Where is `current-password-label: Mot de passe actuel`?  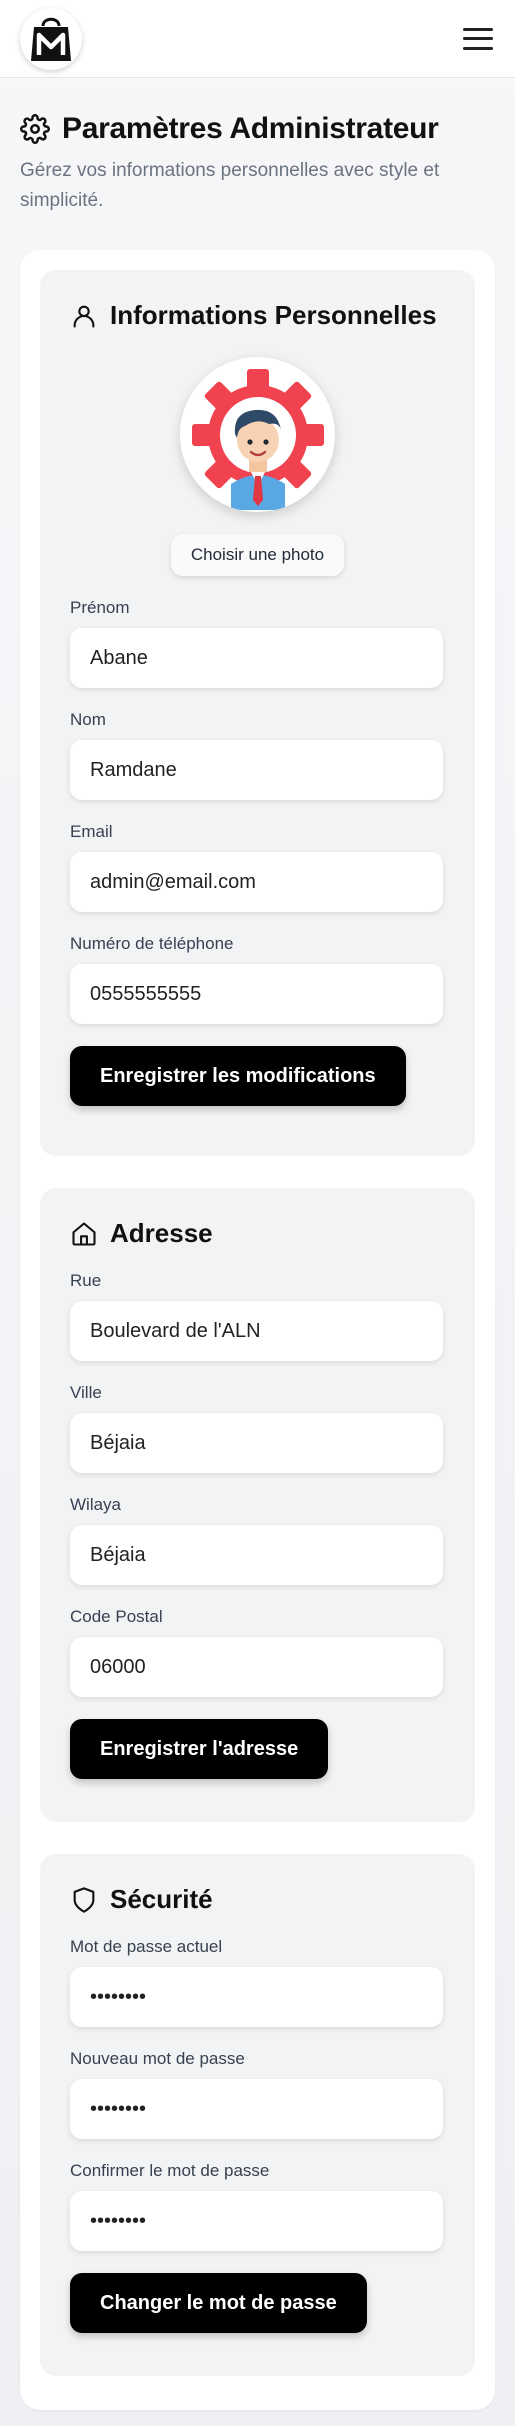 current-password-label: Mot de passe actuel is located at coordinates (146, 1946).